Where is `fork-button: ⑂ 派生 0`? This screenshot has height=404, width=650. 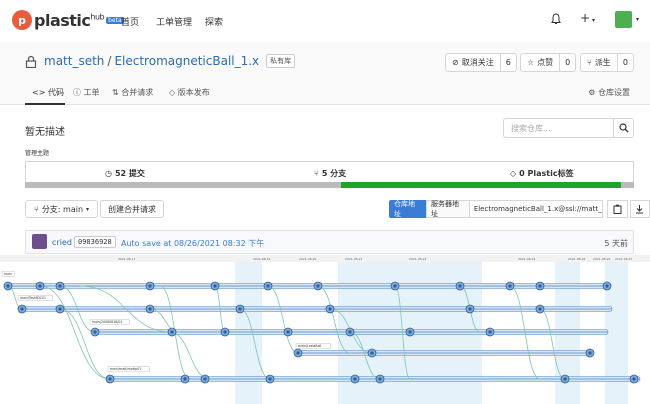 fork-button: ⑂ 派生 0 is located at coordinates (607, 62).